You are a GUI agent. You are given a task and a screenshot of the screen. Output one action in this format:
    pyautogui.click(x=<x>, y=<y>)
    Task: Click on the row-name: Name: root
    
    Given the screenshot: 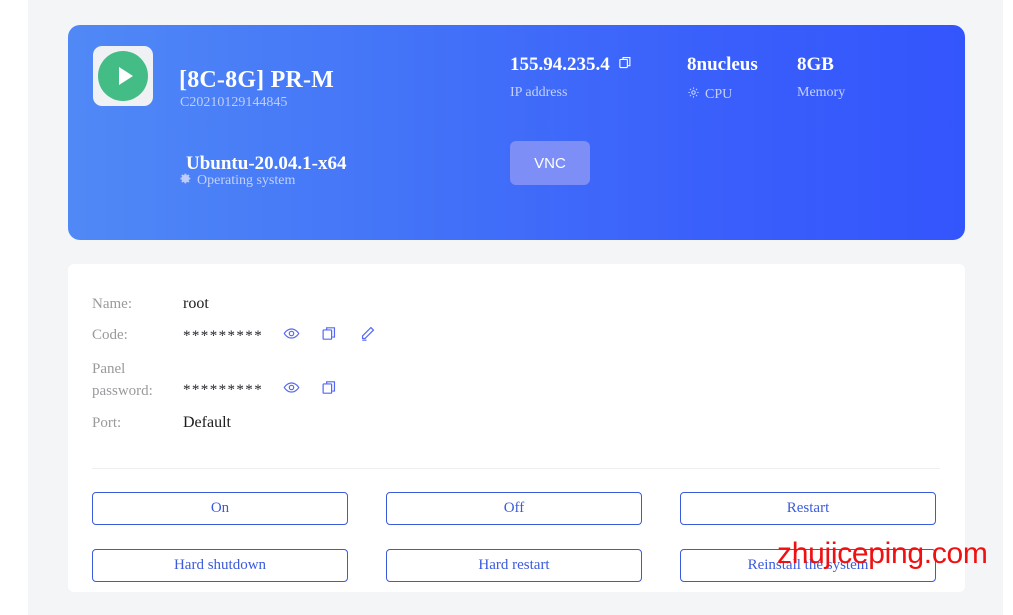 What is the action you would take?
    pyautogui.click(x=234, y=304)
    